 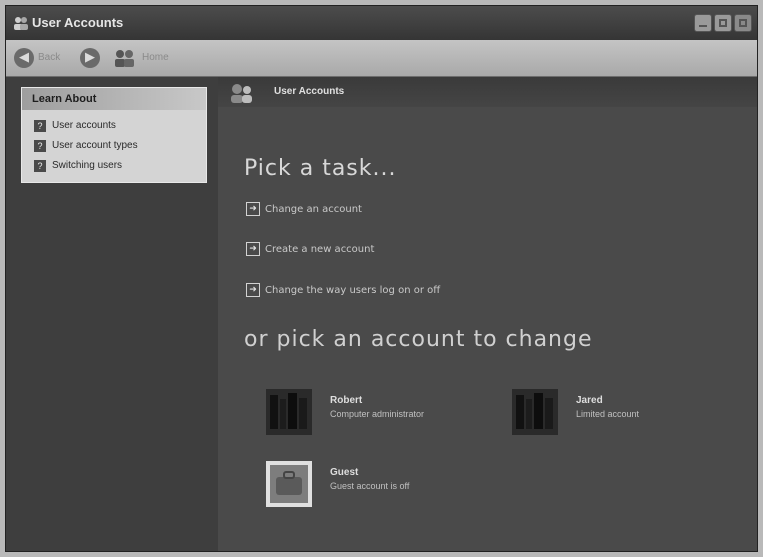 What do you see at coordinates (49, 57) in the screenshot?
I see `back-button-label: Back` at bounding box center [49, 57].